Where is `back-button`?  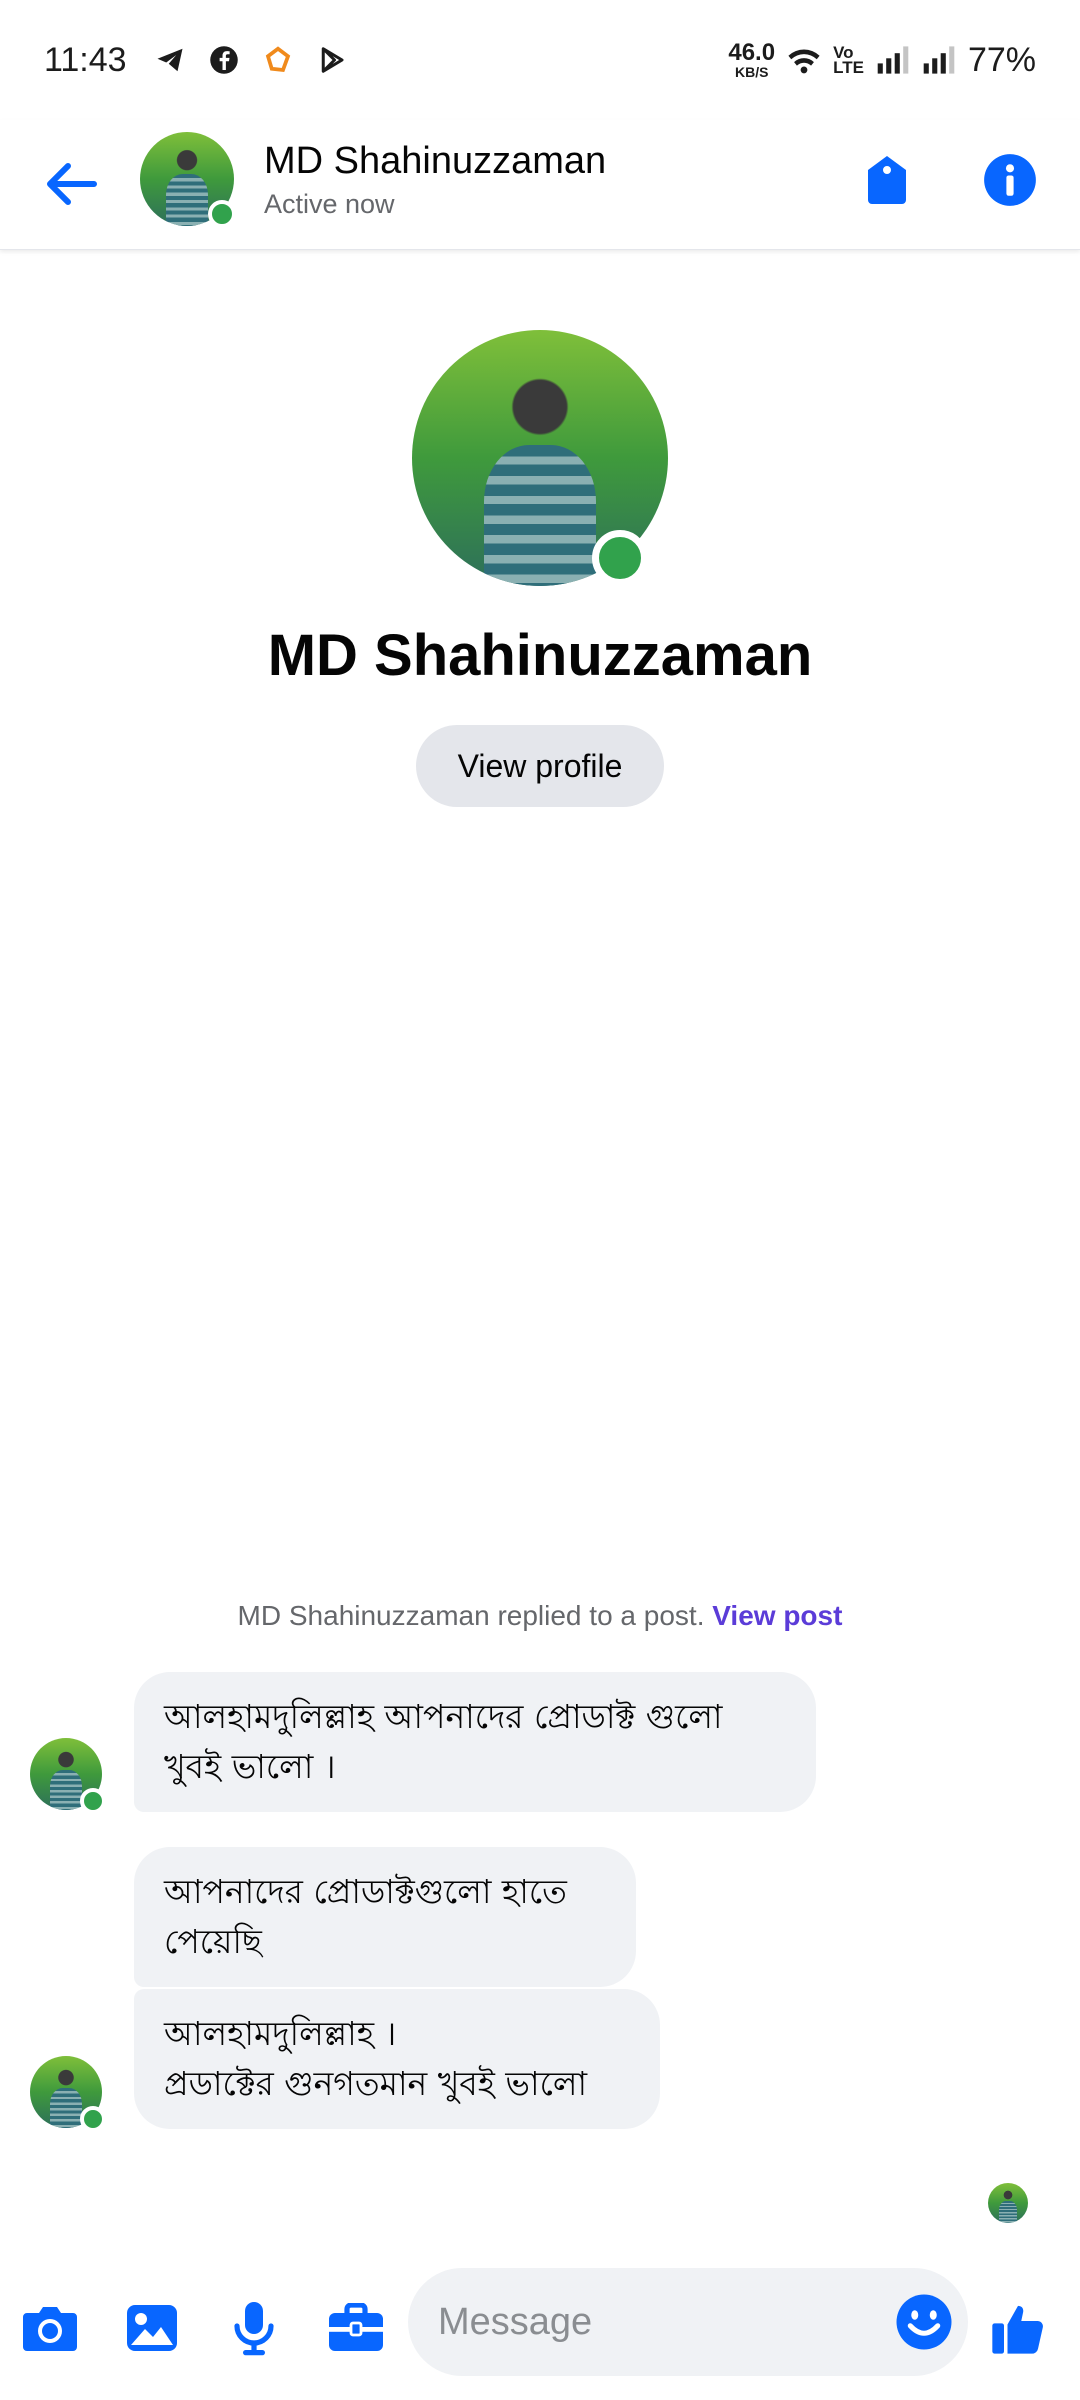 back-button is located at coordinates (72, 184).